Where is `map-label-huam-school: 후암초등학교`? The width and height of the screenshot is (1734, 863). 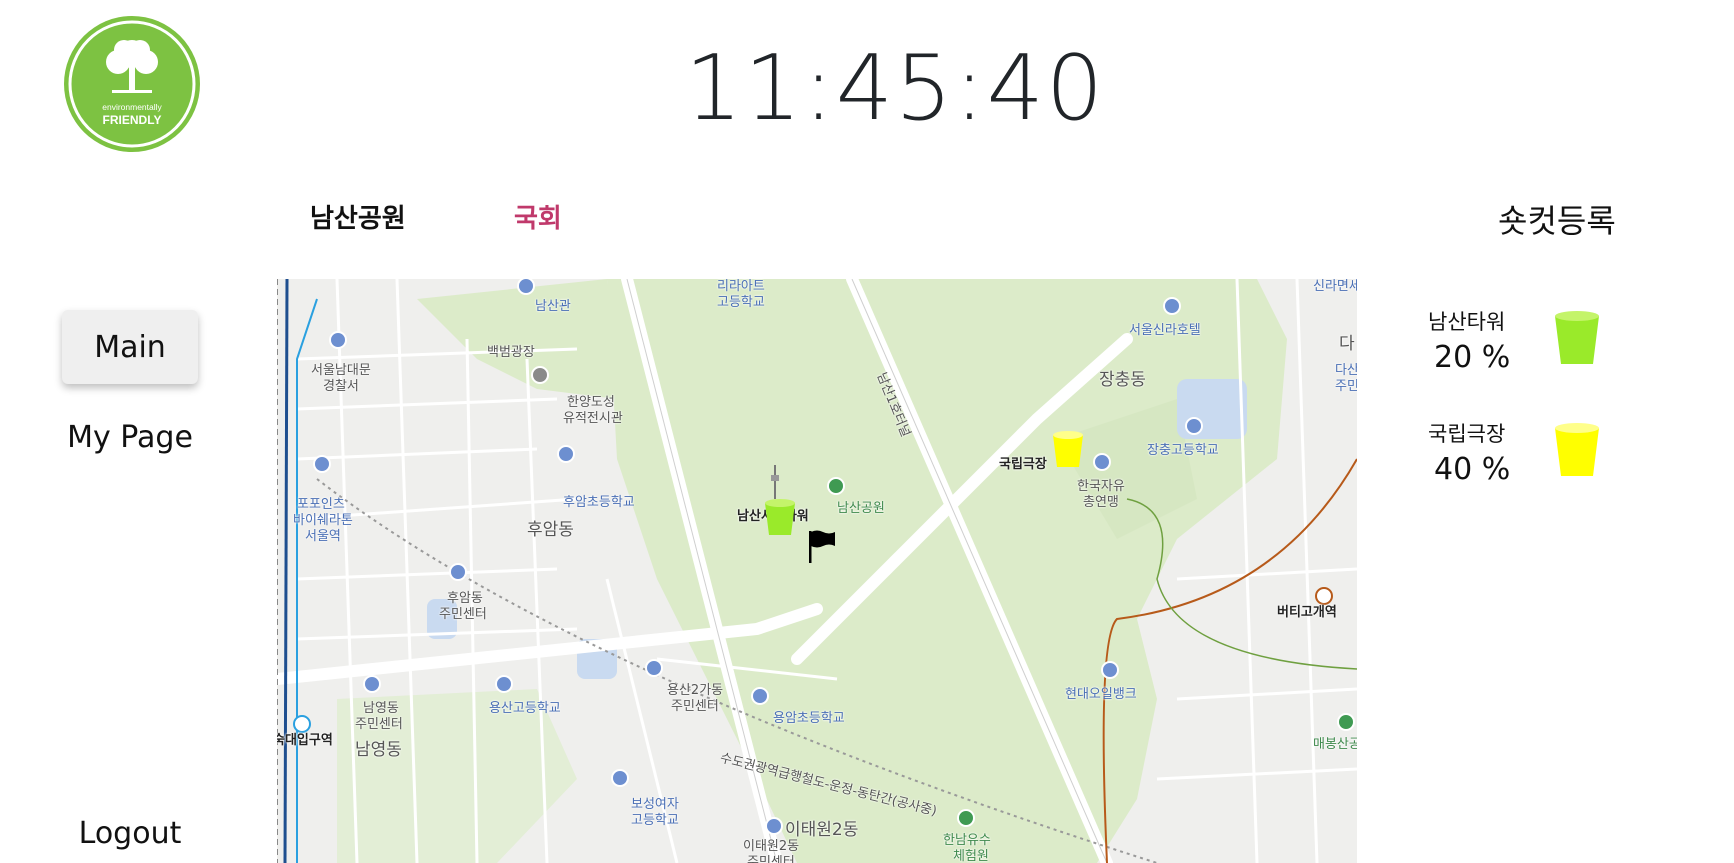 map-label-huam-school: 후암초등학교 is located at coordinates (599, 502).